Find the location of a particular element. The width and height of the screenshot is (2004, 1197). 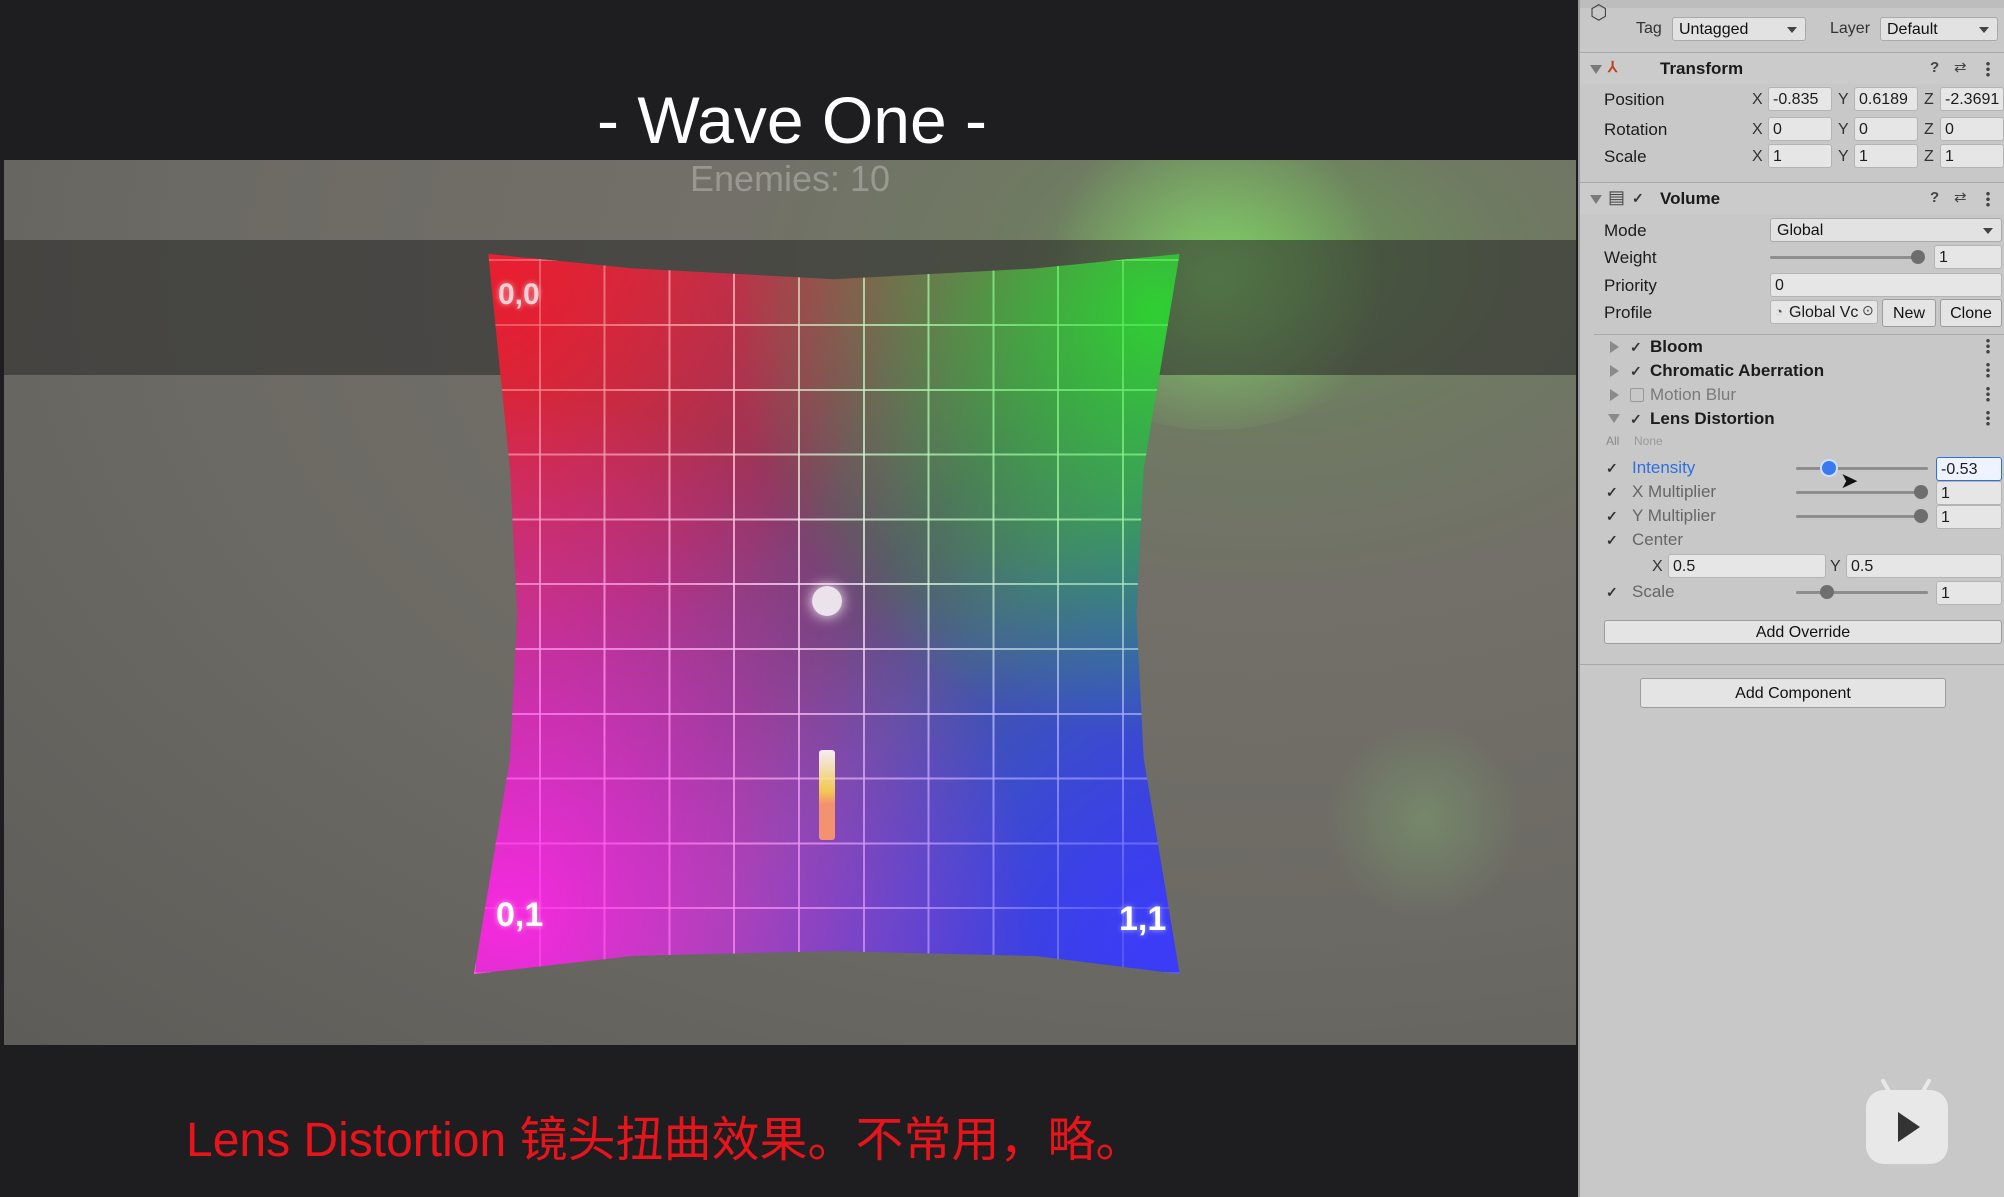

scale-z-field: 1 is located at coordinates (1972, 156).